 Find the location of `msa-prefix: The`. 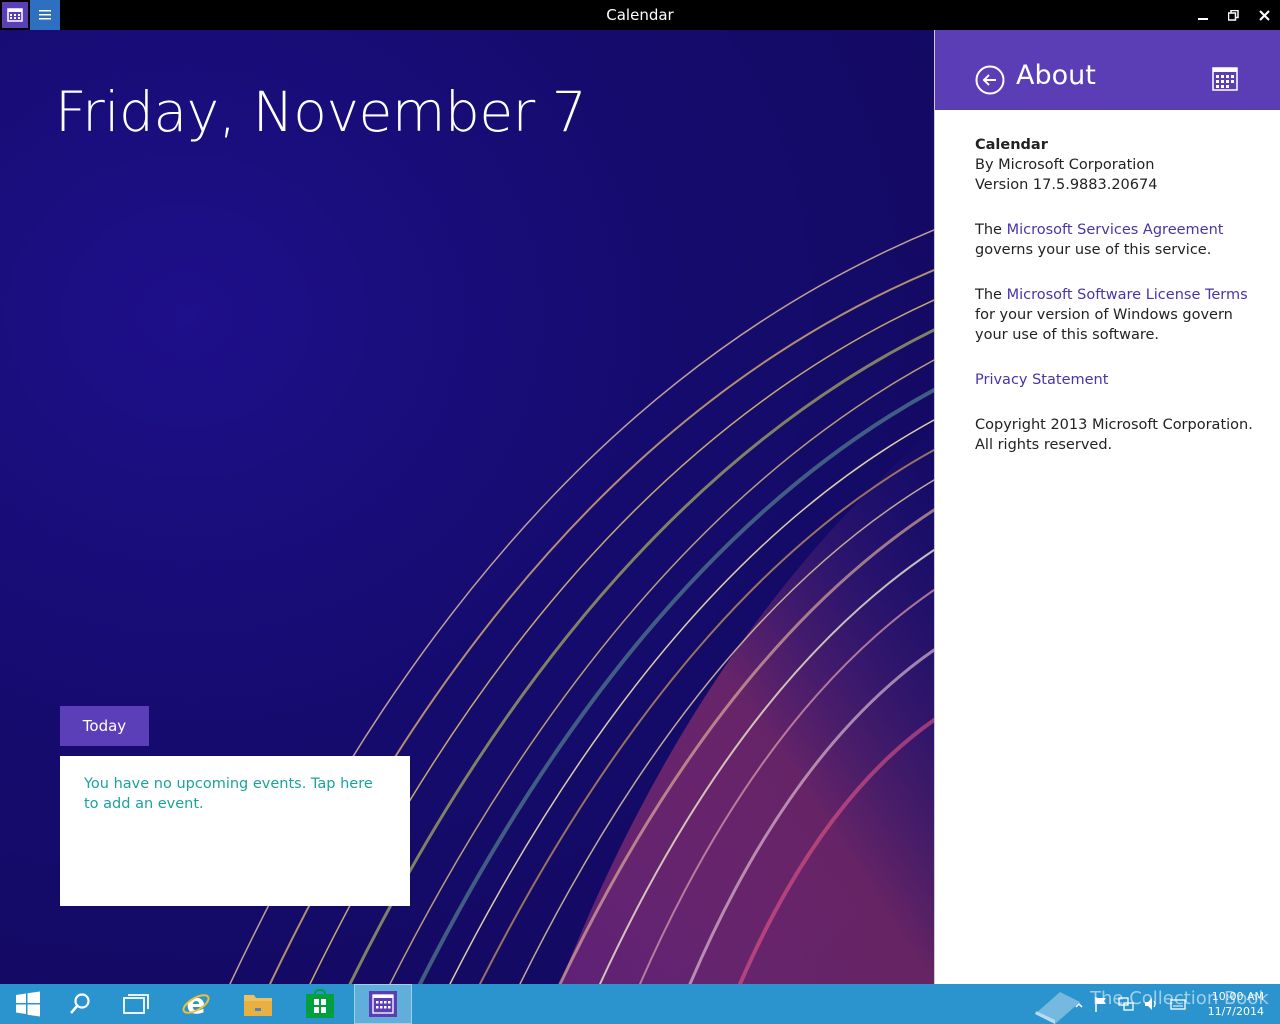

msa-prefix: The is located at coordinates (991, 230).